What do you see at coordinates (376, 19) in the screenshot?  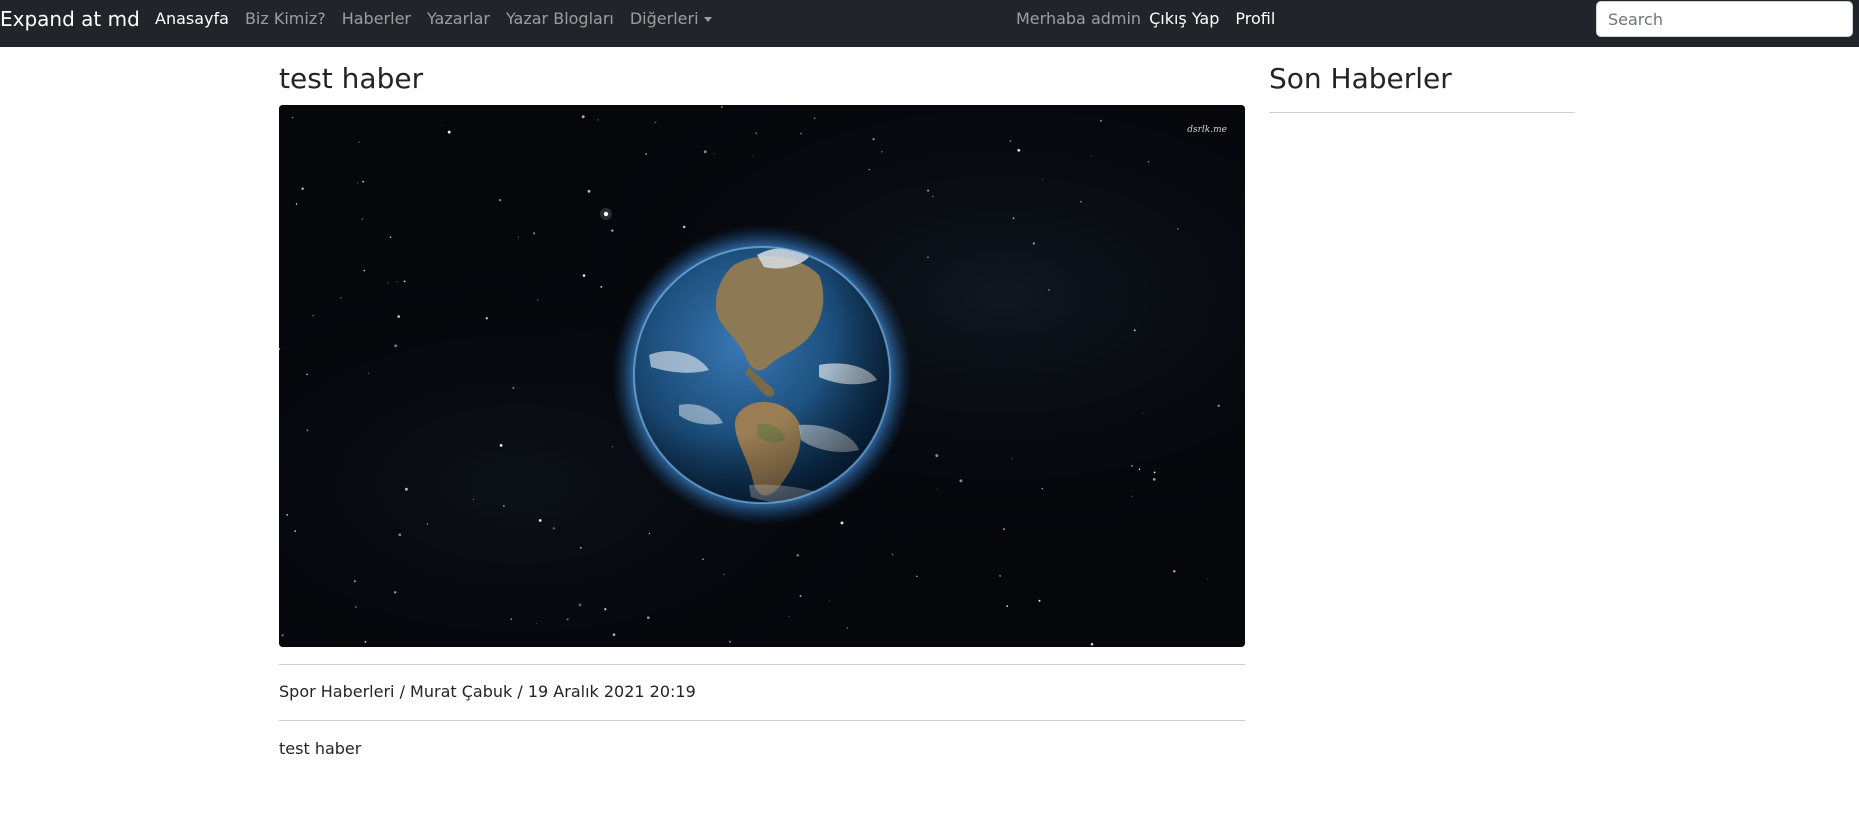 I see `nav-link-haberler: Haberler` at bounding box center [376, 19].